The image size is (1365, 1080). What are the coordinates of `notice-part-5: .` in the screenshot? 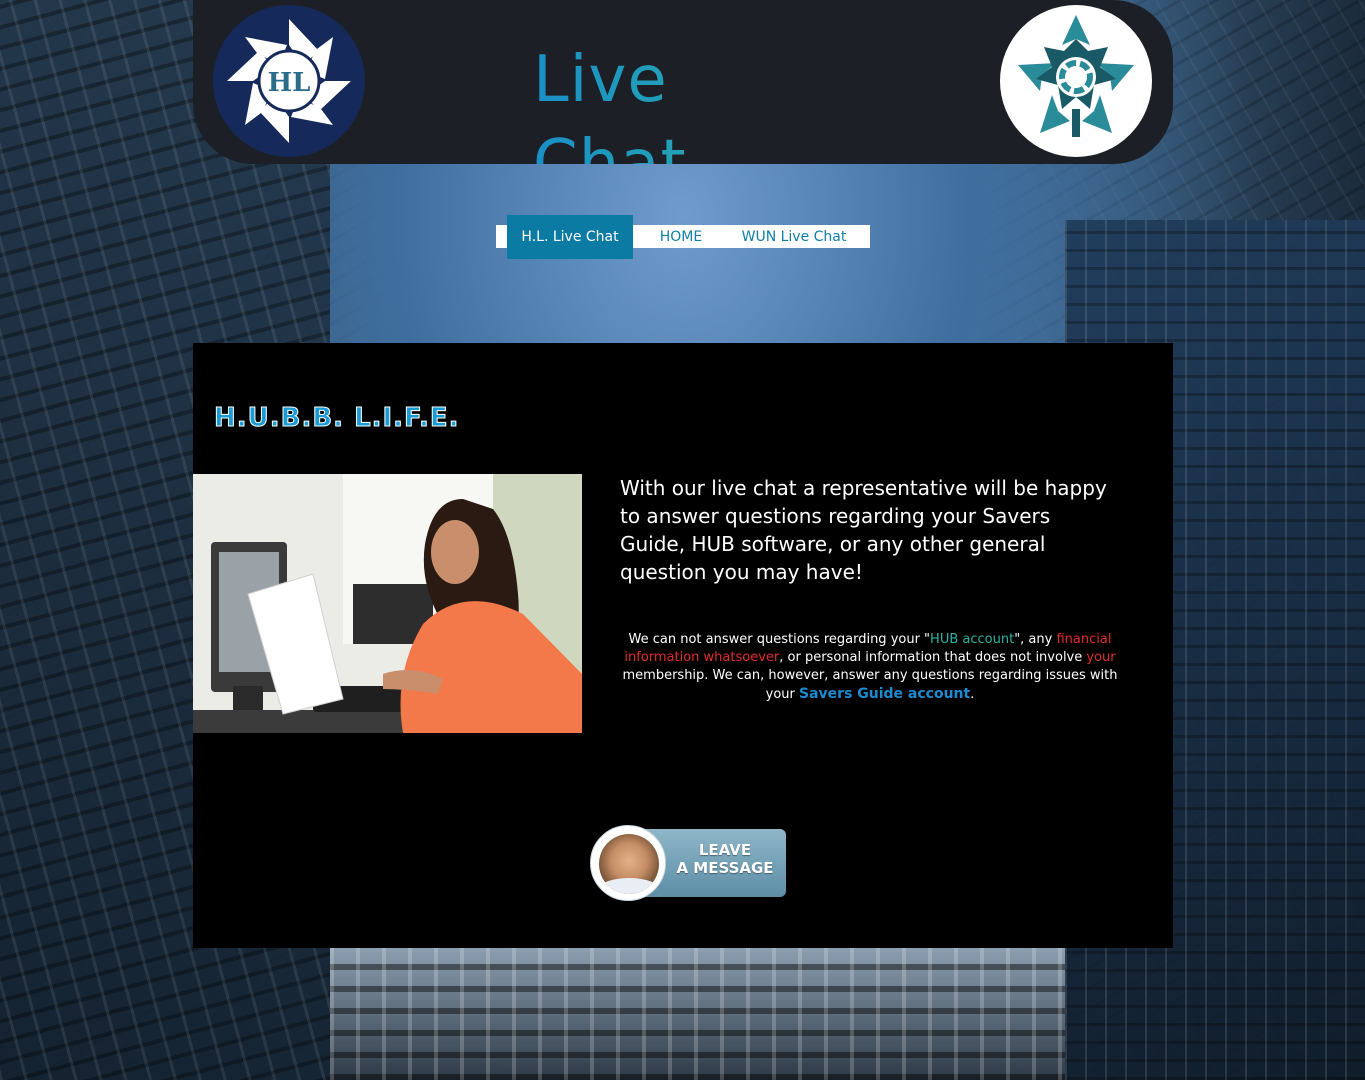 It's located at (972, 694).